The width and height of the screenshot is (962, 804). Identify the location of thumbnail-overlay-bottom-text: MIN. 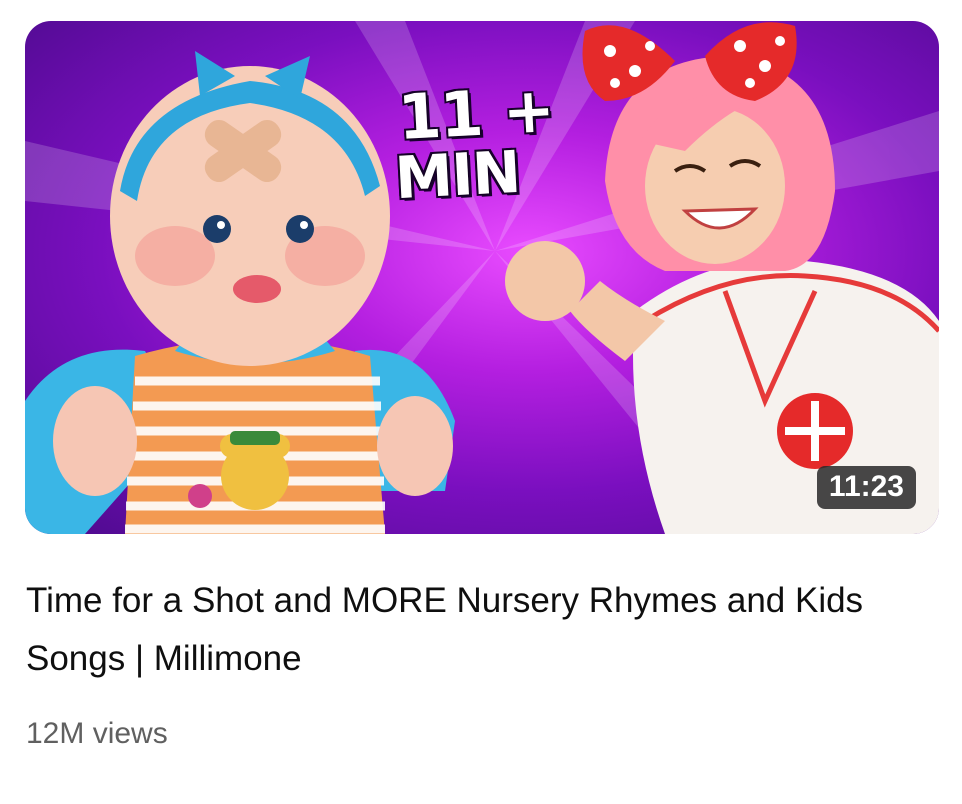
(457, 175).